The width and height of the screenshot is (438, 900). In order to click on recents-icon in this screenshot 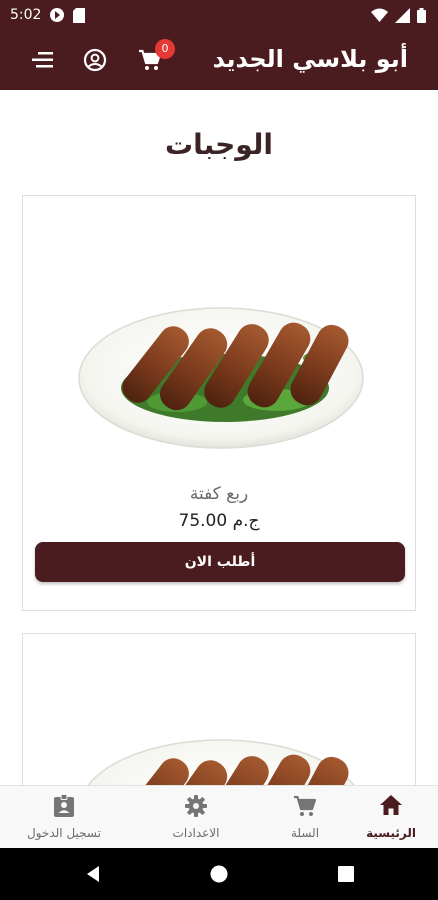, I will do `click(346, 874)`.